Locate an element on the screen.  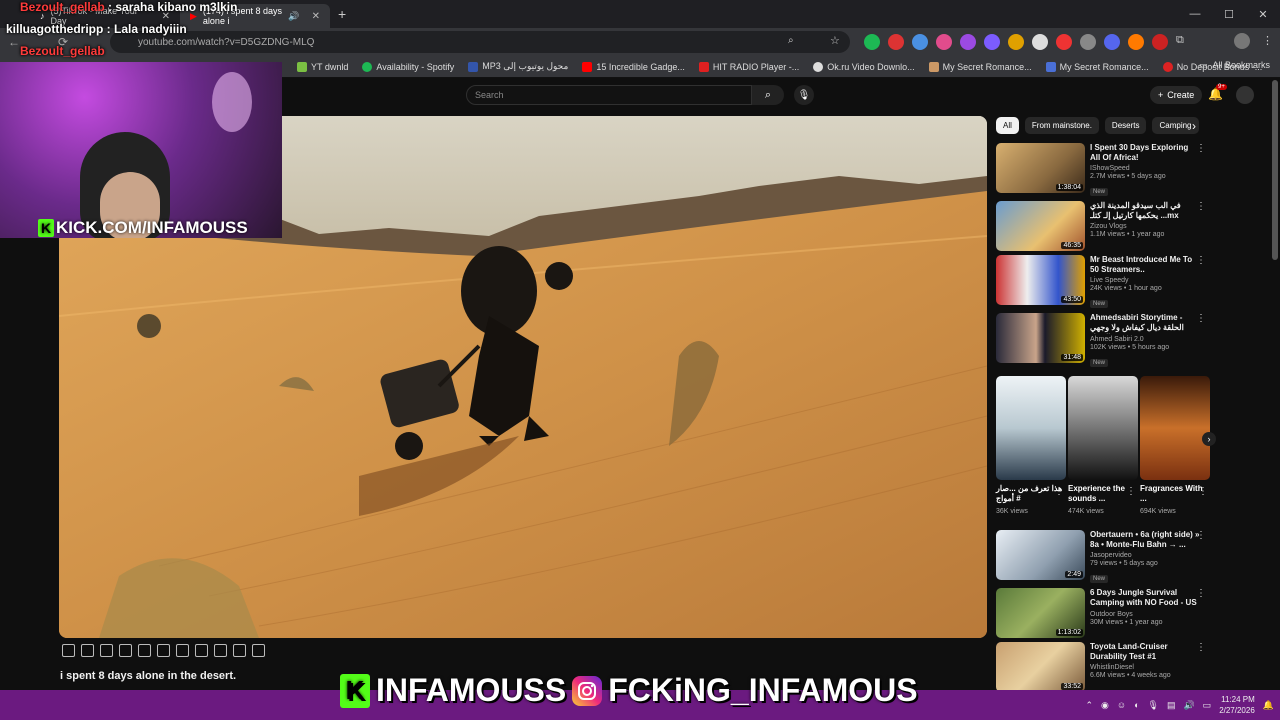
channel-name: Live Speedy is located at coordinates (1145, 280).